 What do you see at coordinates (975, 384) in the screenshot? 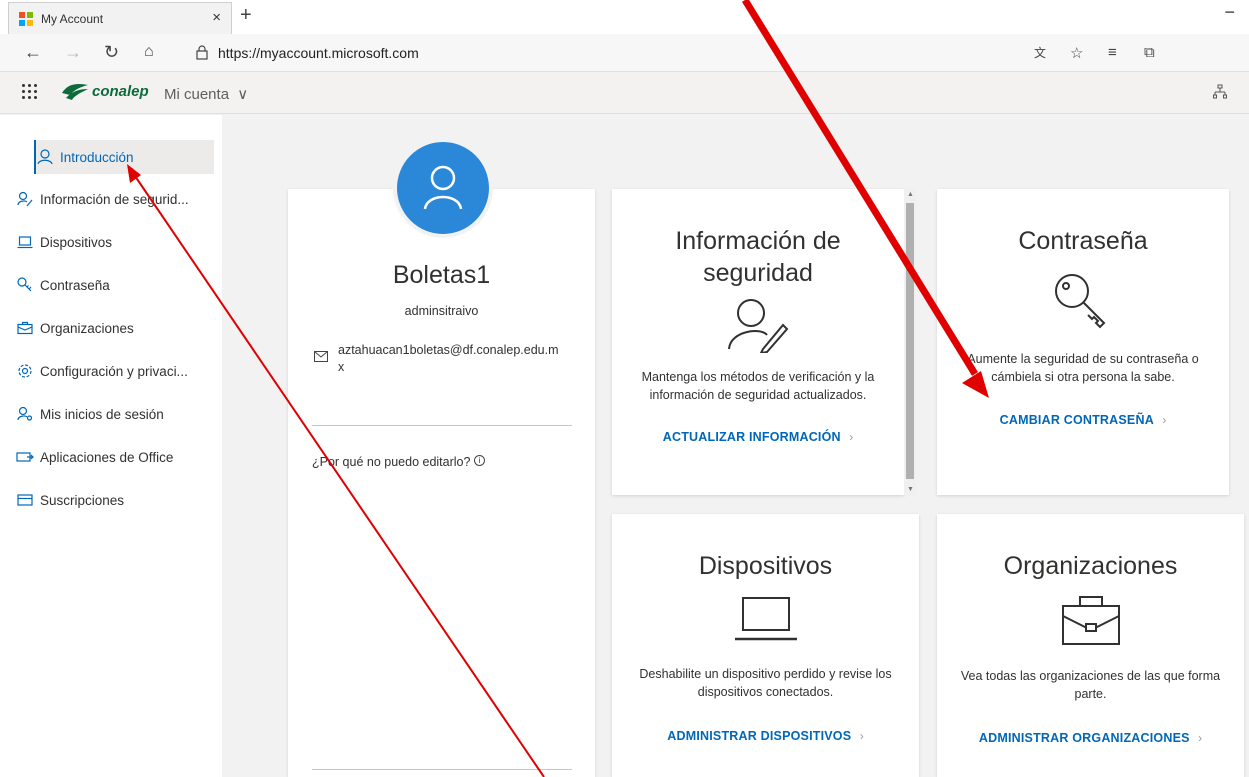
I see `annotation-arrowhead-thick` at bounding box center [975, 384].